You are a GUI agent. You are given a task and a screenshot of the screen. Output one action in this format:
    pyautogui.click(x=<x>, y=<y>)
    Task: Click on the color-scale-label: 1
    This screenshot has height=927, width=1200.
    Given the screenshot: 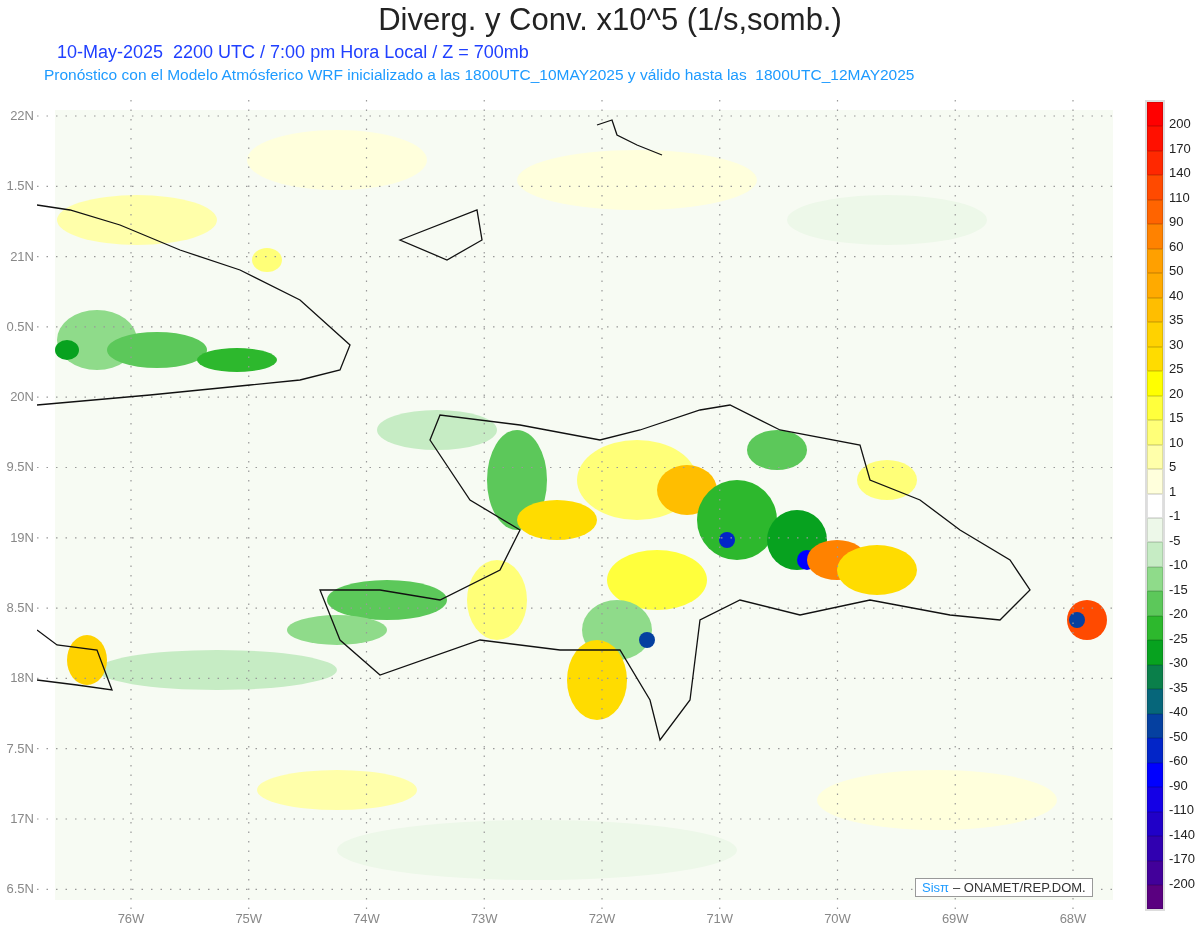 What is the action you would take?
    pyautogui.click(x=1173, y=492)
    